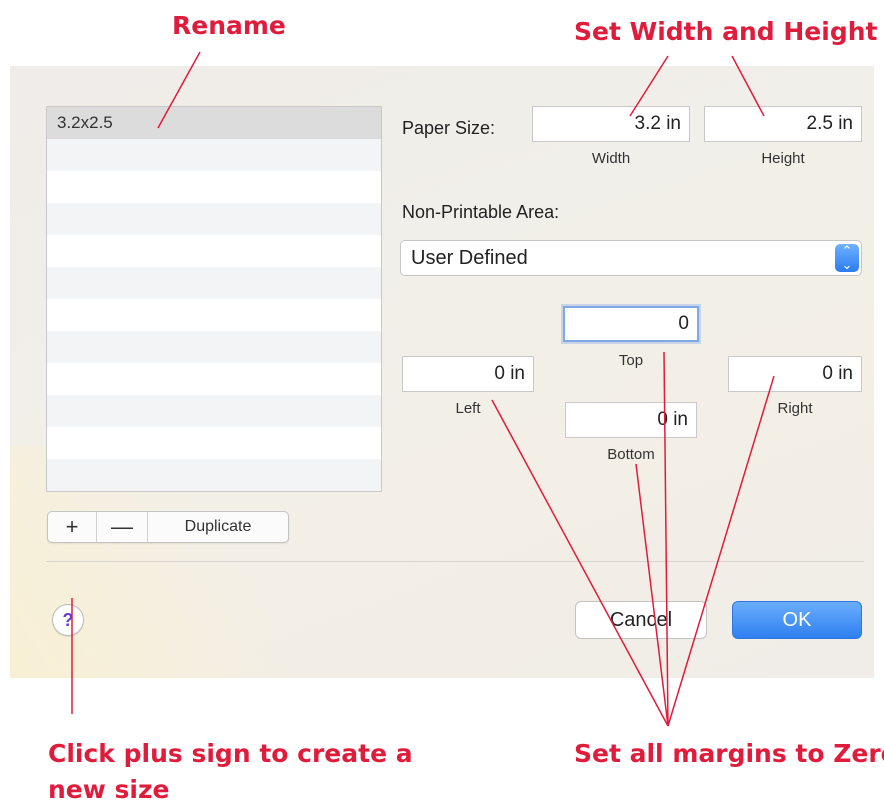 Image resolution: width=884 pixels, height=808 pixels. What do you see at coordinates (218, 527) in the screenshot?
I see `duplicate-button: Duplicate` at bounding box center [218, 527].